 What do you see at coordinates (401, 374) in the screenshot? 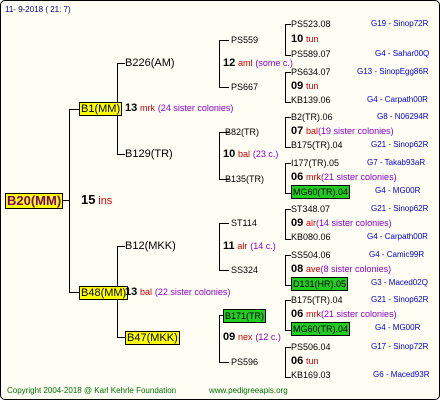
I see `origin-tag: G6 - Maced93R` at bounding box center [401, 374].